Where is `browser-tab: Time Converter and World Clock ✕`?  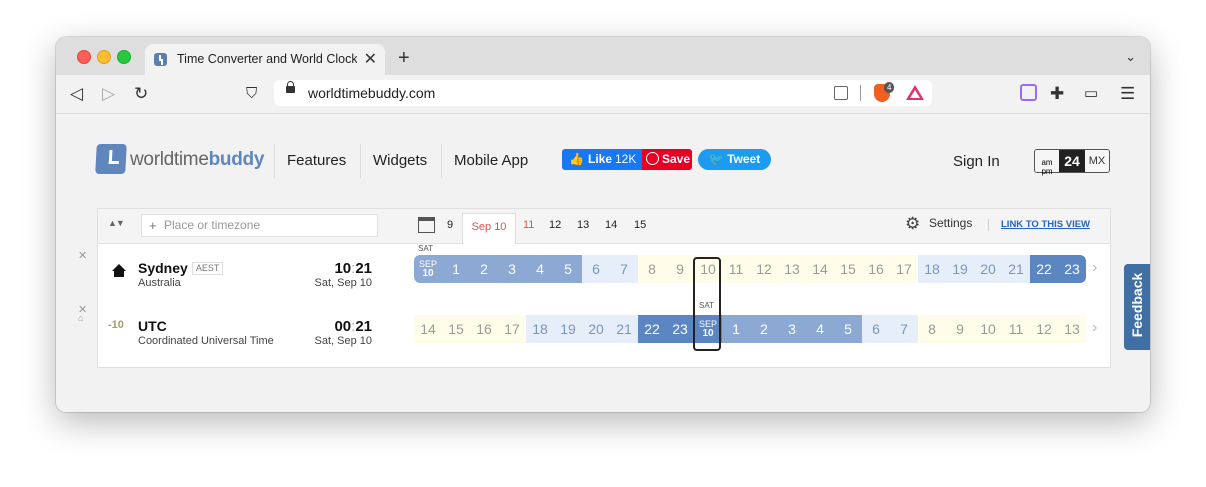
browser-tab: Time Converter and World Clock ✕ is located at coordinates (265, 59).